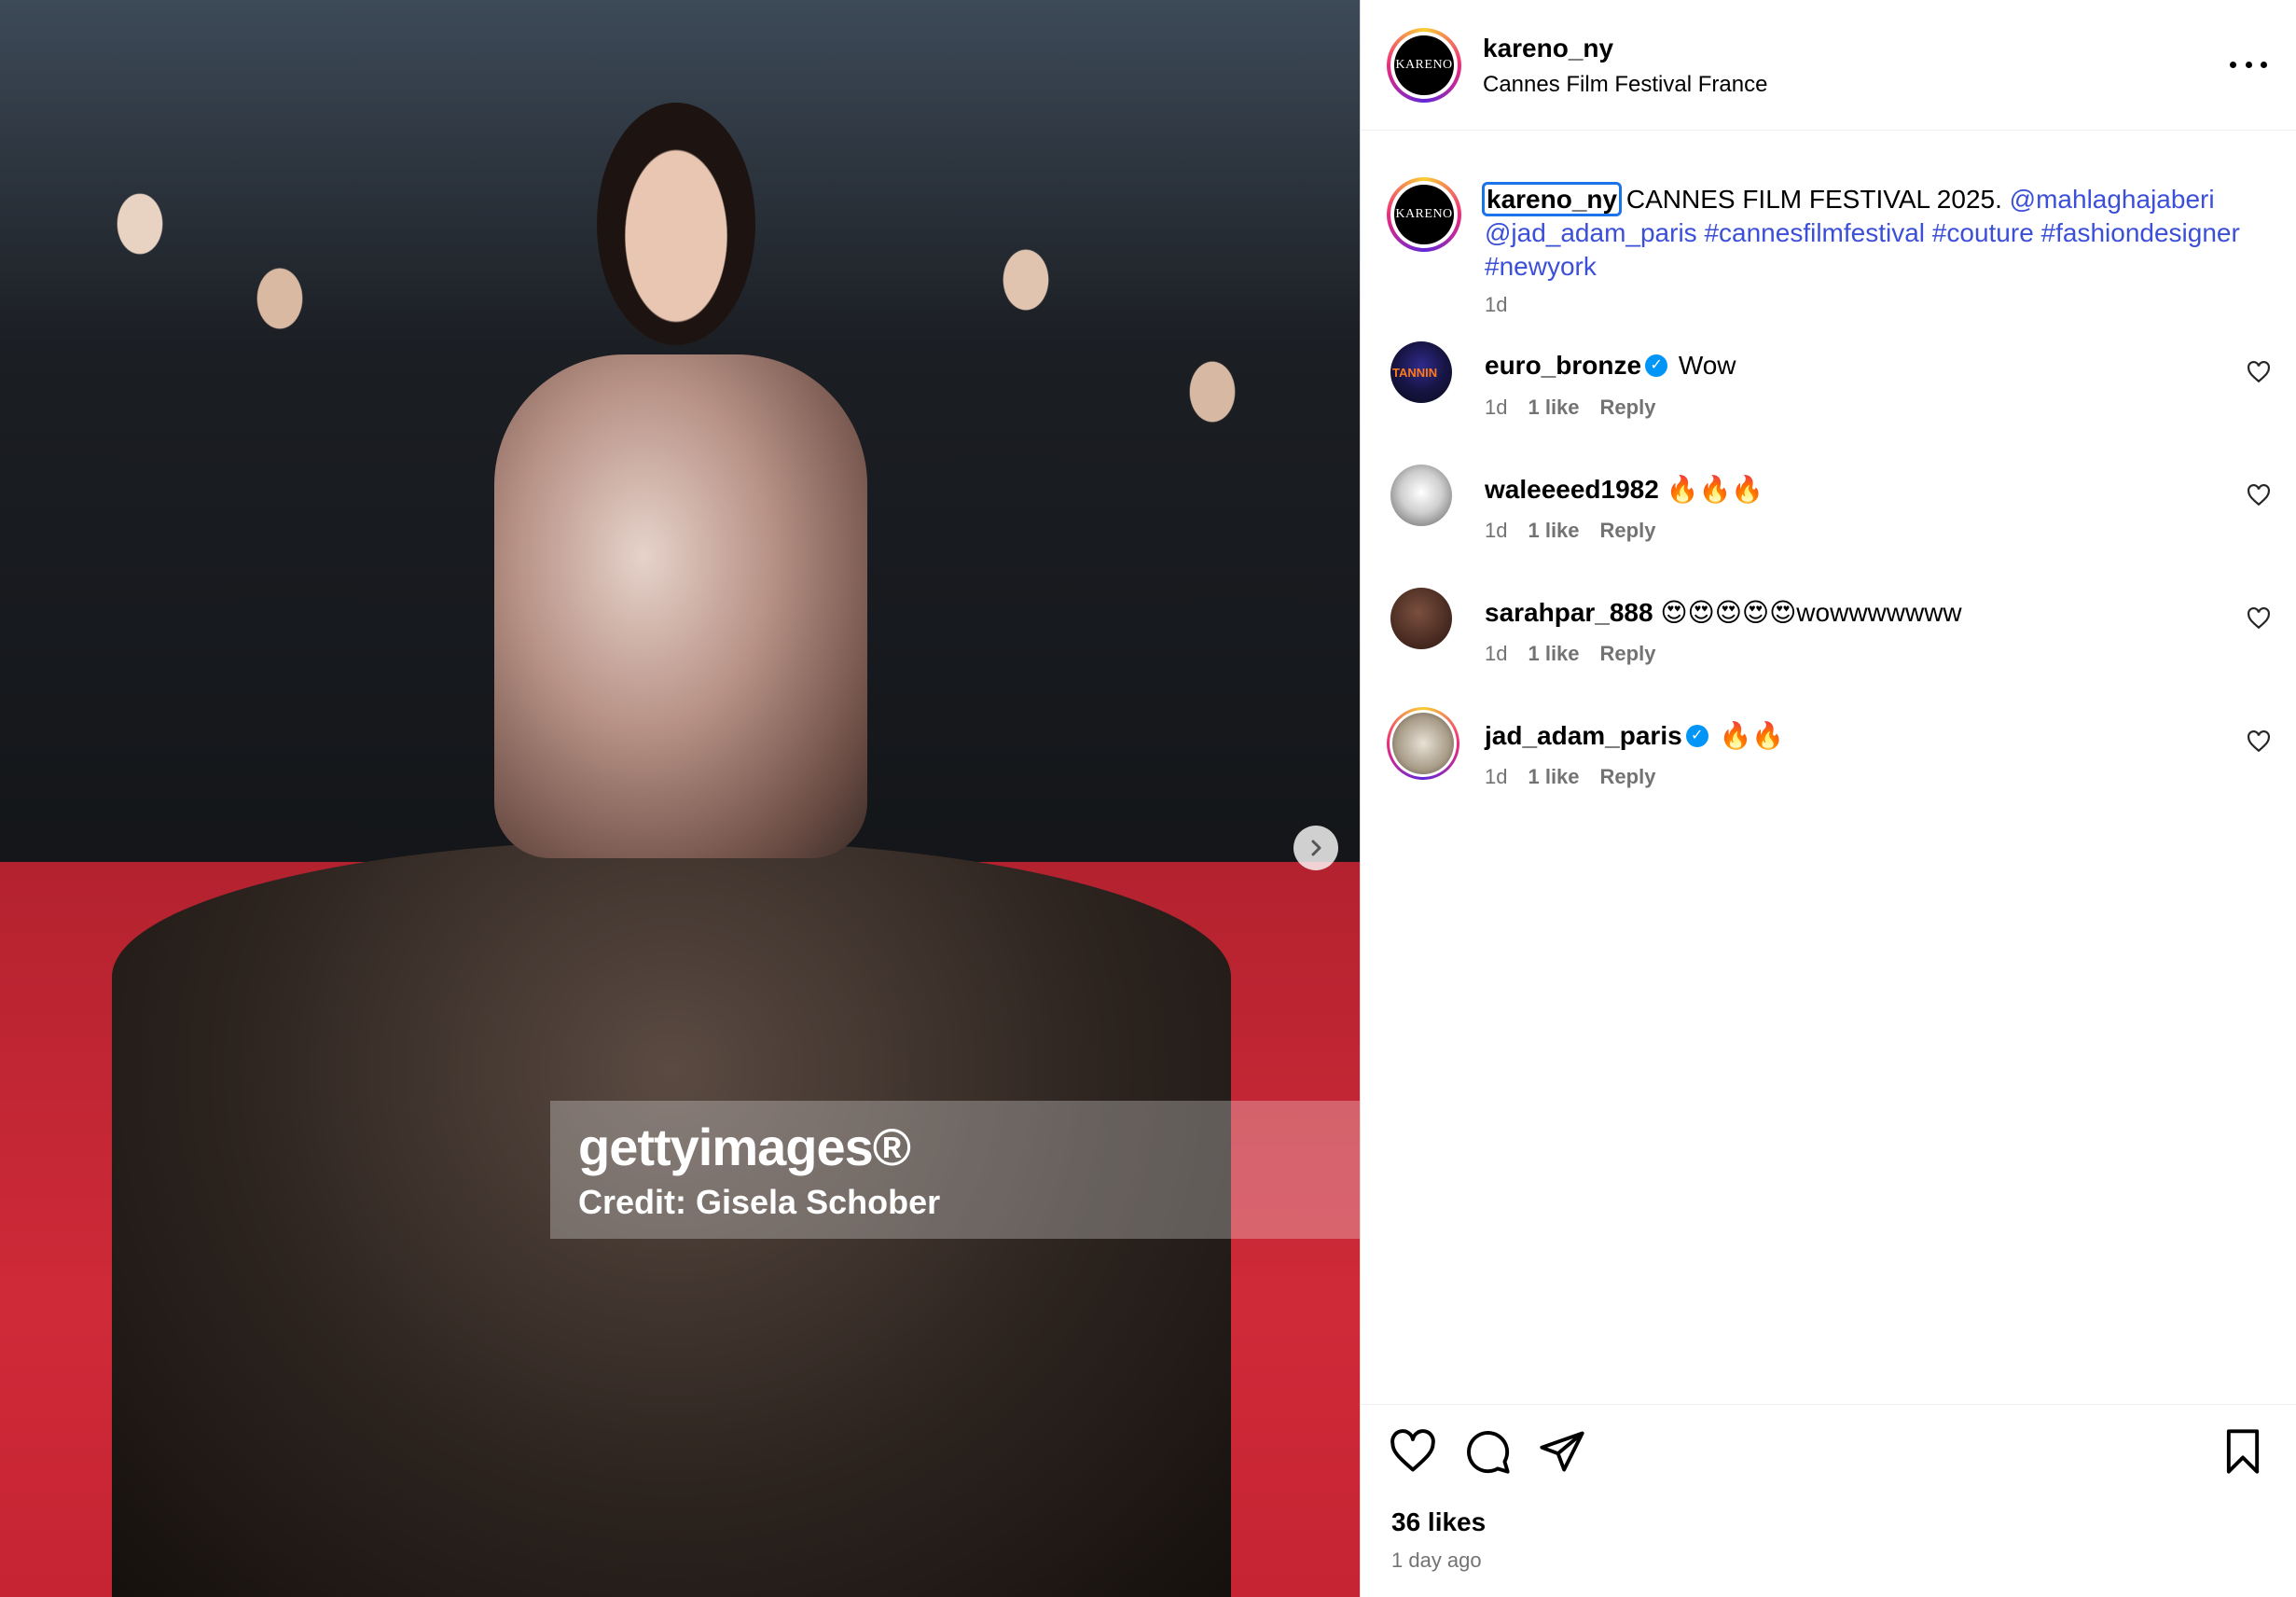  What do you see at coordinates (1828, 512) in the screenshot?
I see `comment-item: waleeeed1982 🔥🔥🔥 1d 1 like Reply` at bounding box center [1828, 512].